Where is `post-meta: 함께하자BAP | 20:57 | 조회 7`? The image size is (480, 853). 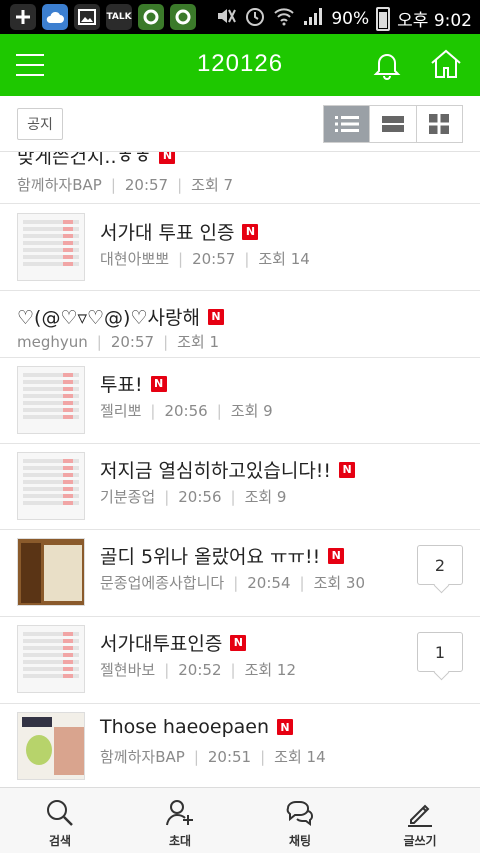 post-meta: 함께하자BAP | 20:57 | 조회 7 is located at coordinates (125, 184).